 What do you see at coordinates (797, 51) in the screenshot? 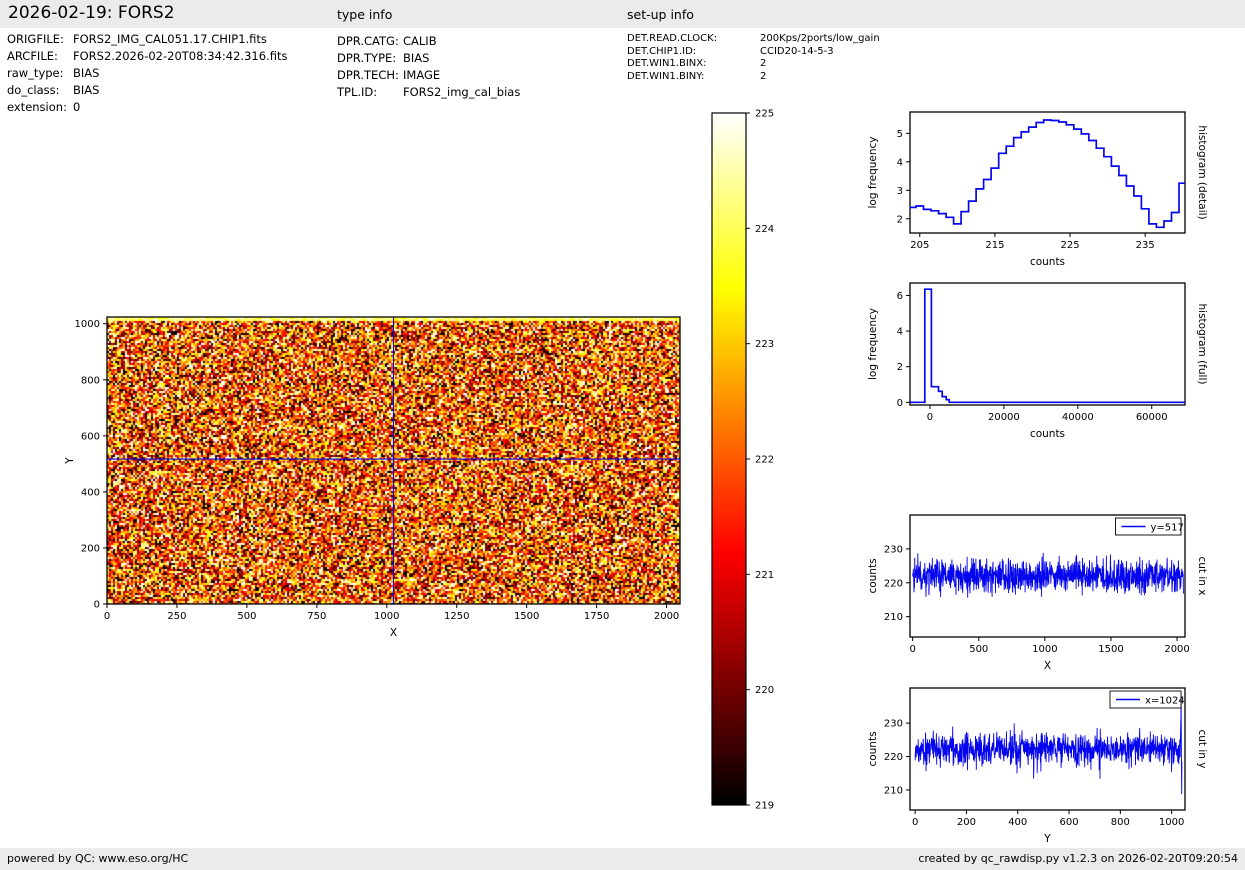
I see `info-value: CCID20-14-5-3` at bounding box center [797, 51].